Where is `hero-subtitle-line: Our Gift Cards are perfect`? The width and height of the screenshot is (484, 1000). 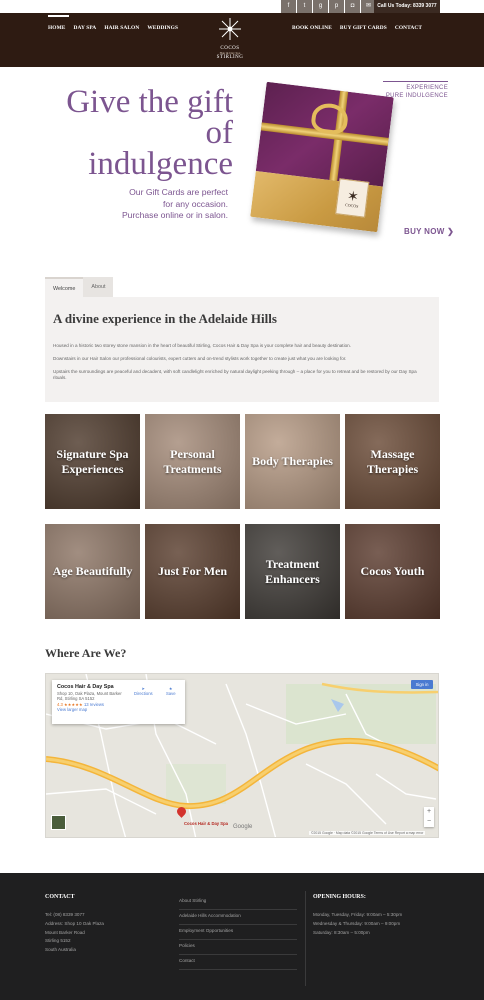
hero-subtitle-line: Our Gift Cards are perfect is located at coordinates (178, 192).